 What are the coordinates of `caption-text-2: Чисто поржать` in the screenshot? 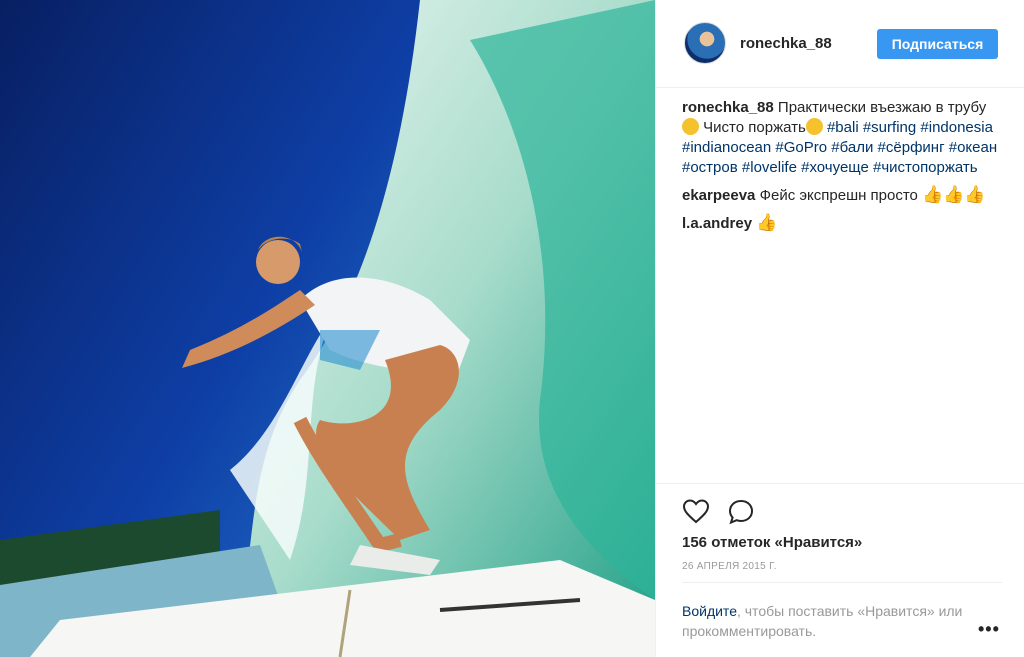 It's located at (752, 127).